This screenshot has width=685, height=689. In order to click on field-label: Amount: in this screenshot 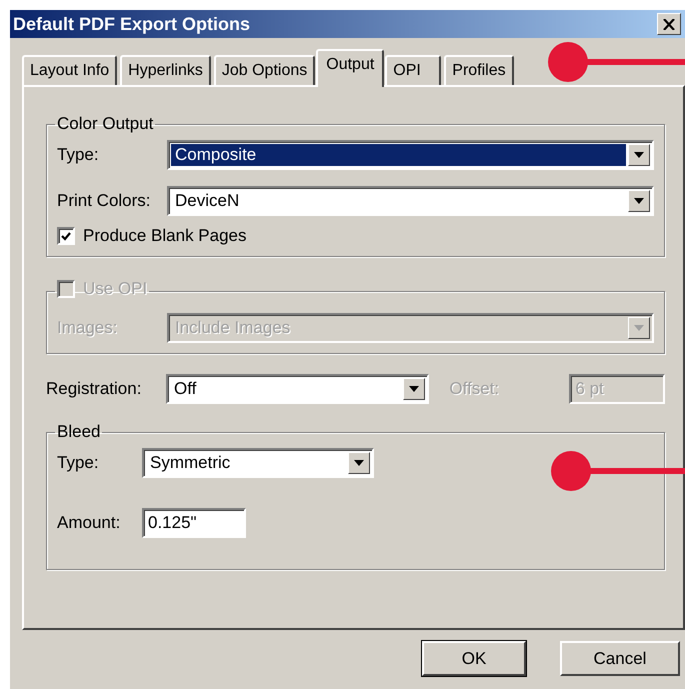, I will do `click(89, 523)`.